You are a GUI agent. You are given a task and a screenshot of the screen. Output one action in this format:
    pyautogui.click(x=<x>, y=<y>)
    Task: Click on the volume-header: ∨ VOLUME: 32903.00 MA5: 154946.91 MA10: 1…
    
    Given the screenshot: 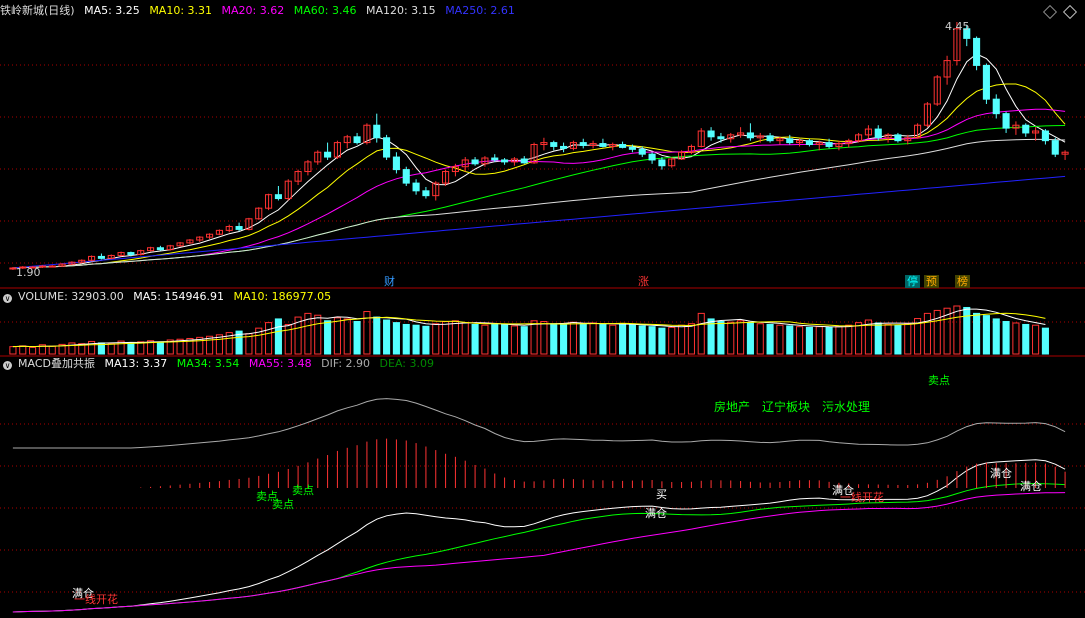 What is the action you would take?
    pyautogui.click(x=168, y=297)
    